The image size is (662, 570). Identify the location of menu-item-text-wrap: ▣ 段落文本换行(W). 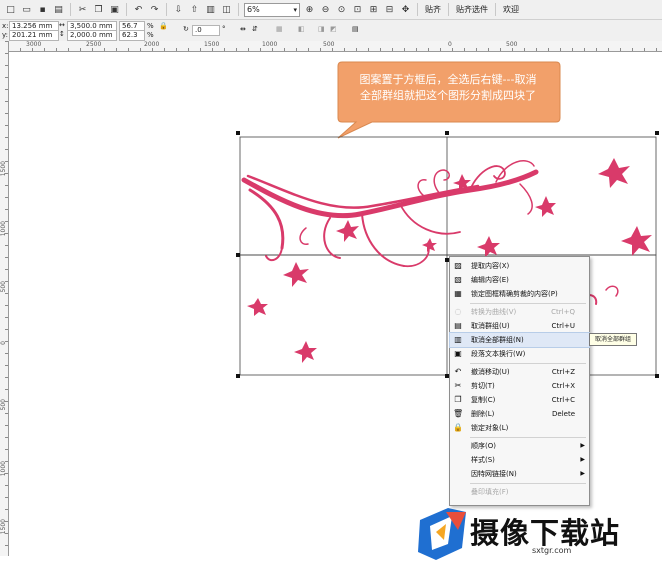
(519, 354).